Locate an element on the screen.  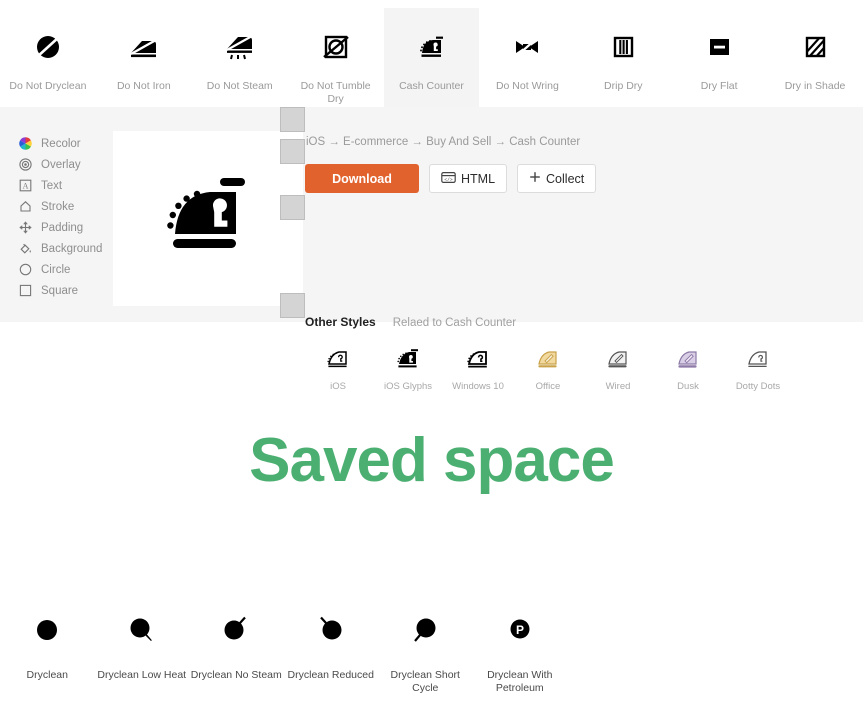
tab-do-not-steam: Do Not Steam is located at coordinates (240, 57).